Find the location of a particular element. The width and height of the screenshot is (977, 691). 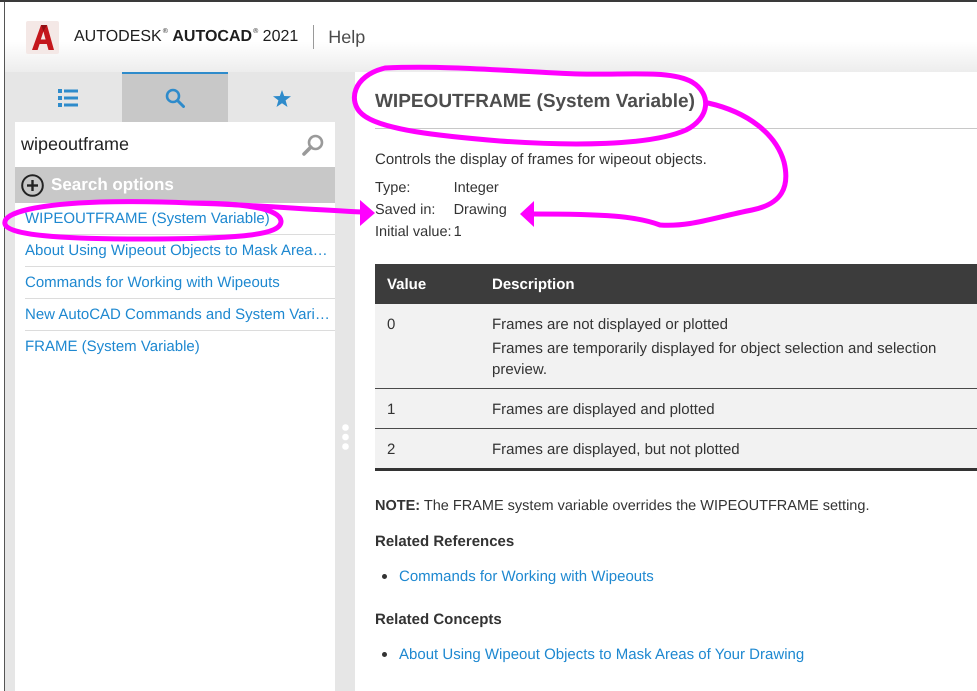

column-header: Value is located at coordinates (427, 284).